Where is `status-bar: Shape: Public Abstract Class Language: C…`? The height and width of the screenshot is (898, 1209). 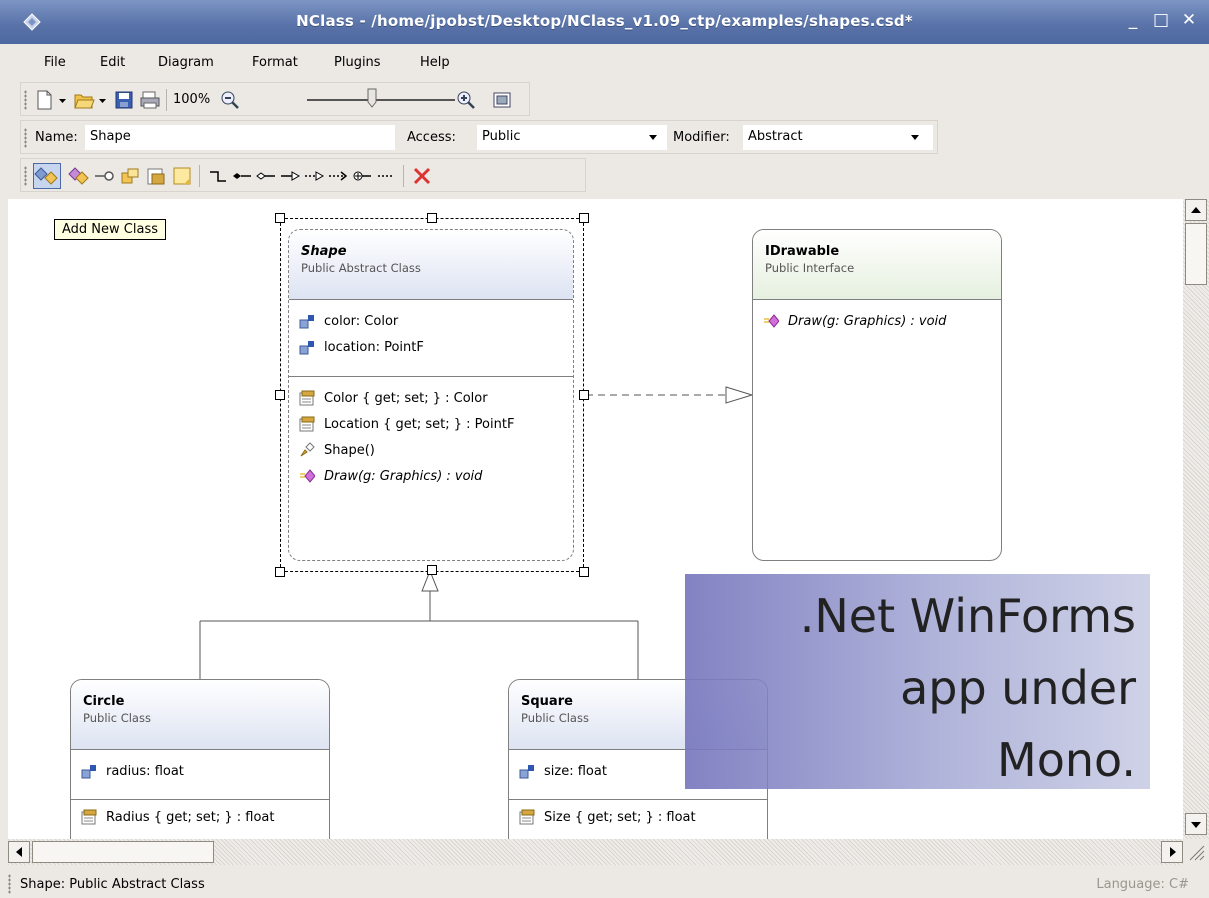 status-bar: Shape: Public Abstract Class Language: C… is located at coordinates (604, 884).